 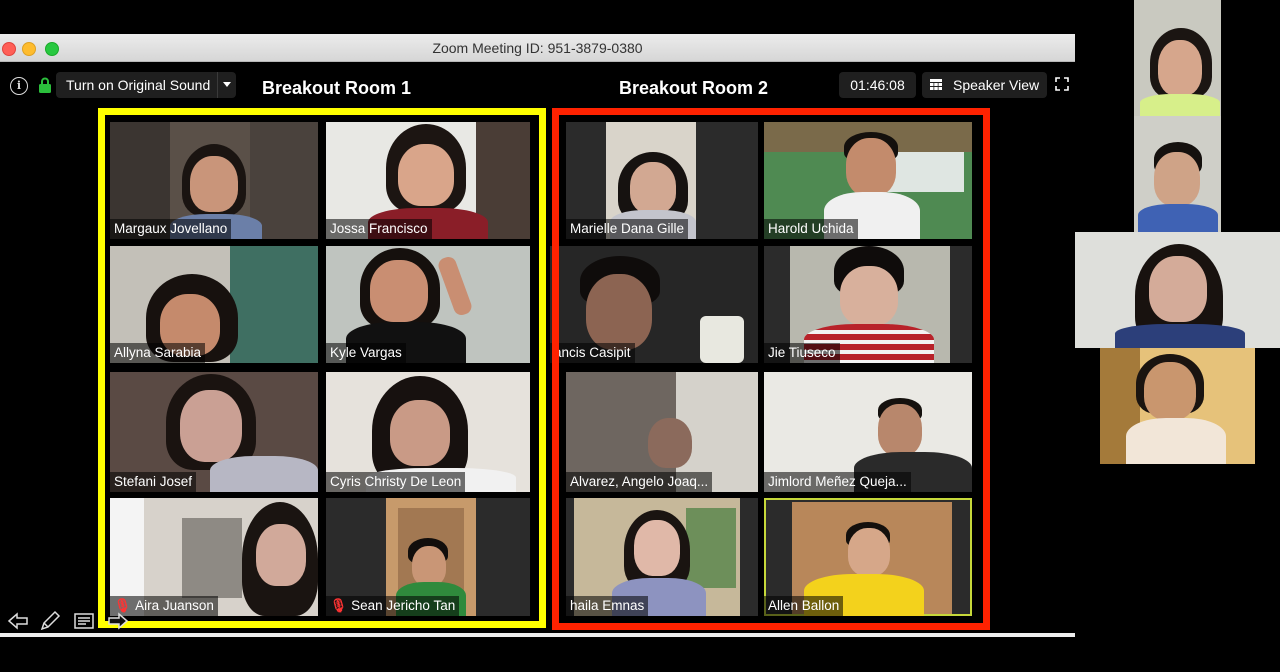 What do you see at coordinates (537, 635) in the screenshot?
I see `divider` at bounding box center [537, 635].